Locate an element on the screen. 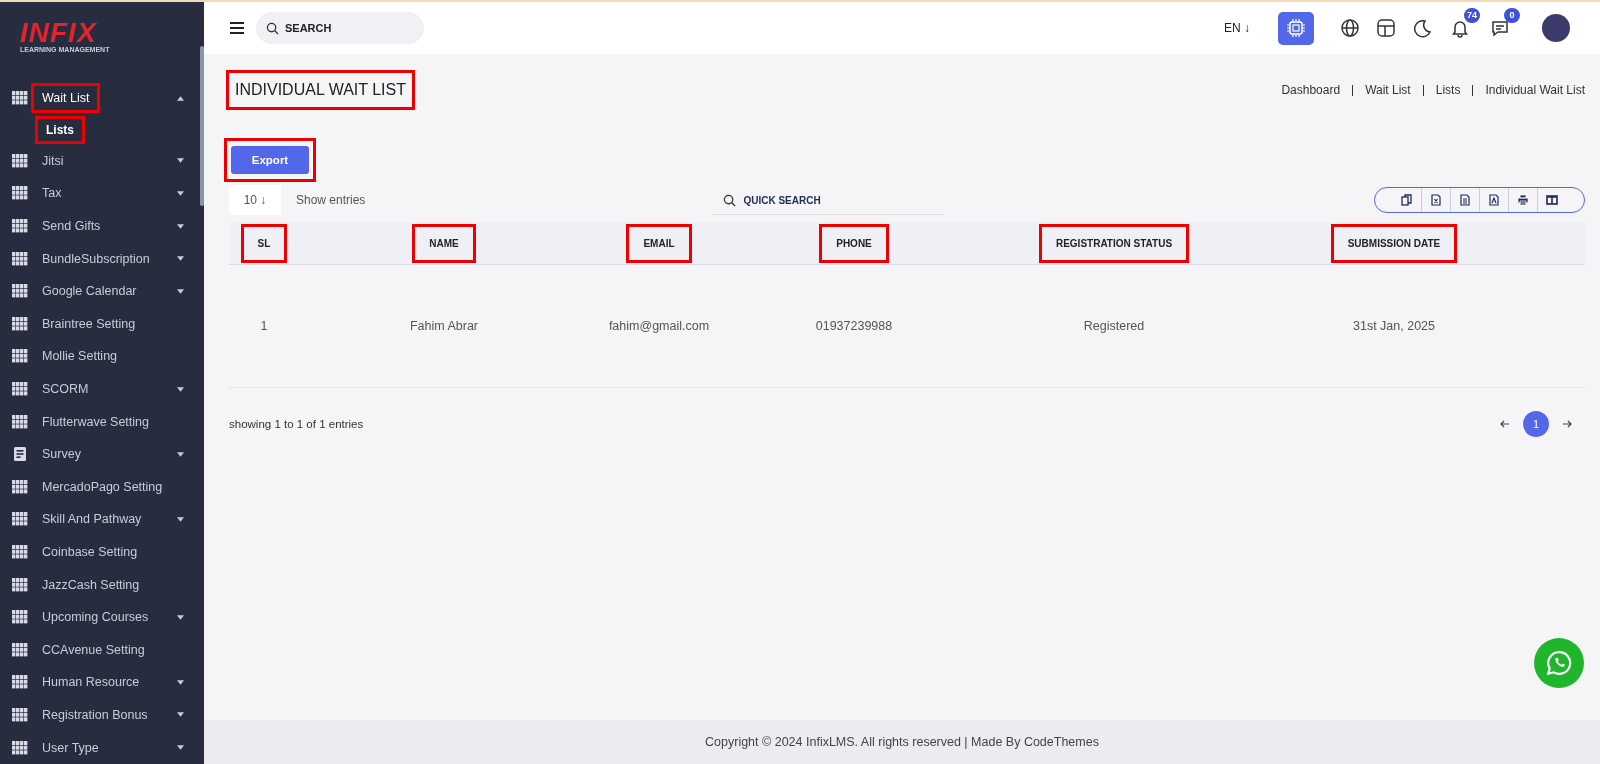 The image size is (1600, 764). column-header: SUBMISSION DATE is located at coordinates (1394, 243).